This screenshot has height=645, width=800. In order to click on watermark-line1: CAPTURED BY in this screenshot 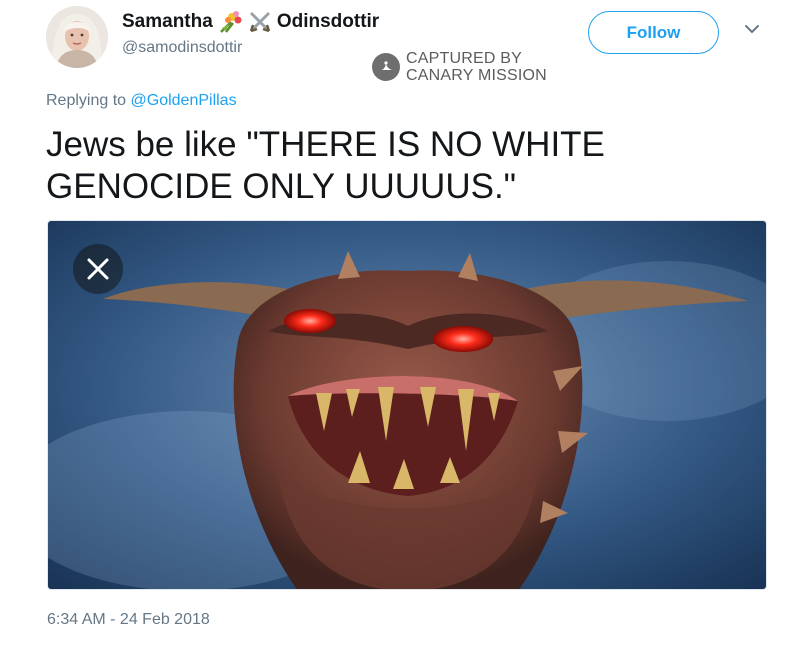, I will do `click(464, 58)`.